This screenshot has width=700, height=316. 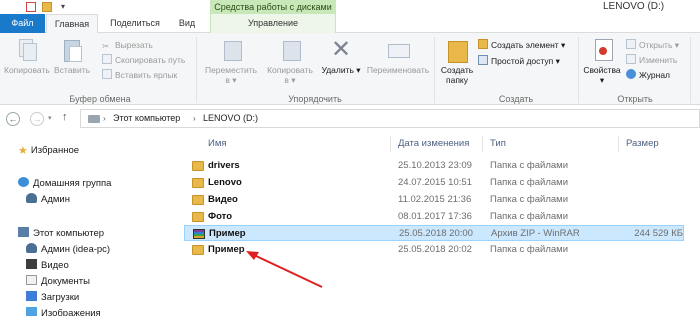 What do you see at coordinates (60, 297) in the screenshot?
I see `nav-pc-item-label: Загрузки` at bounding box center [60, 297].